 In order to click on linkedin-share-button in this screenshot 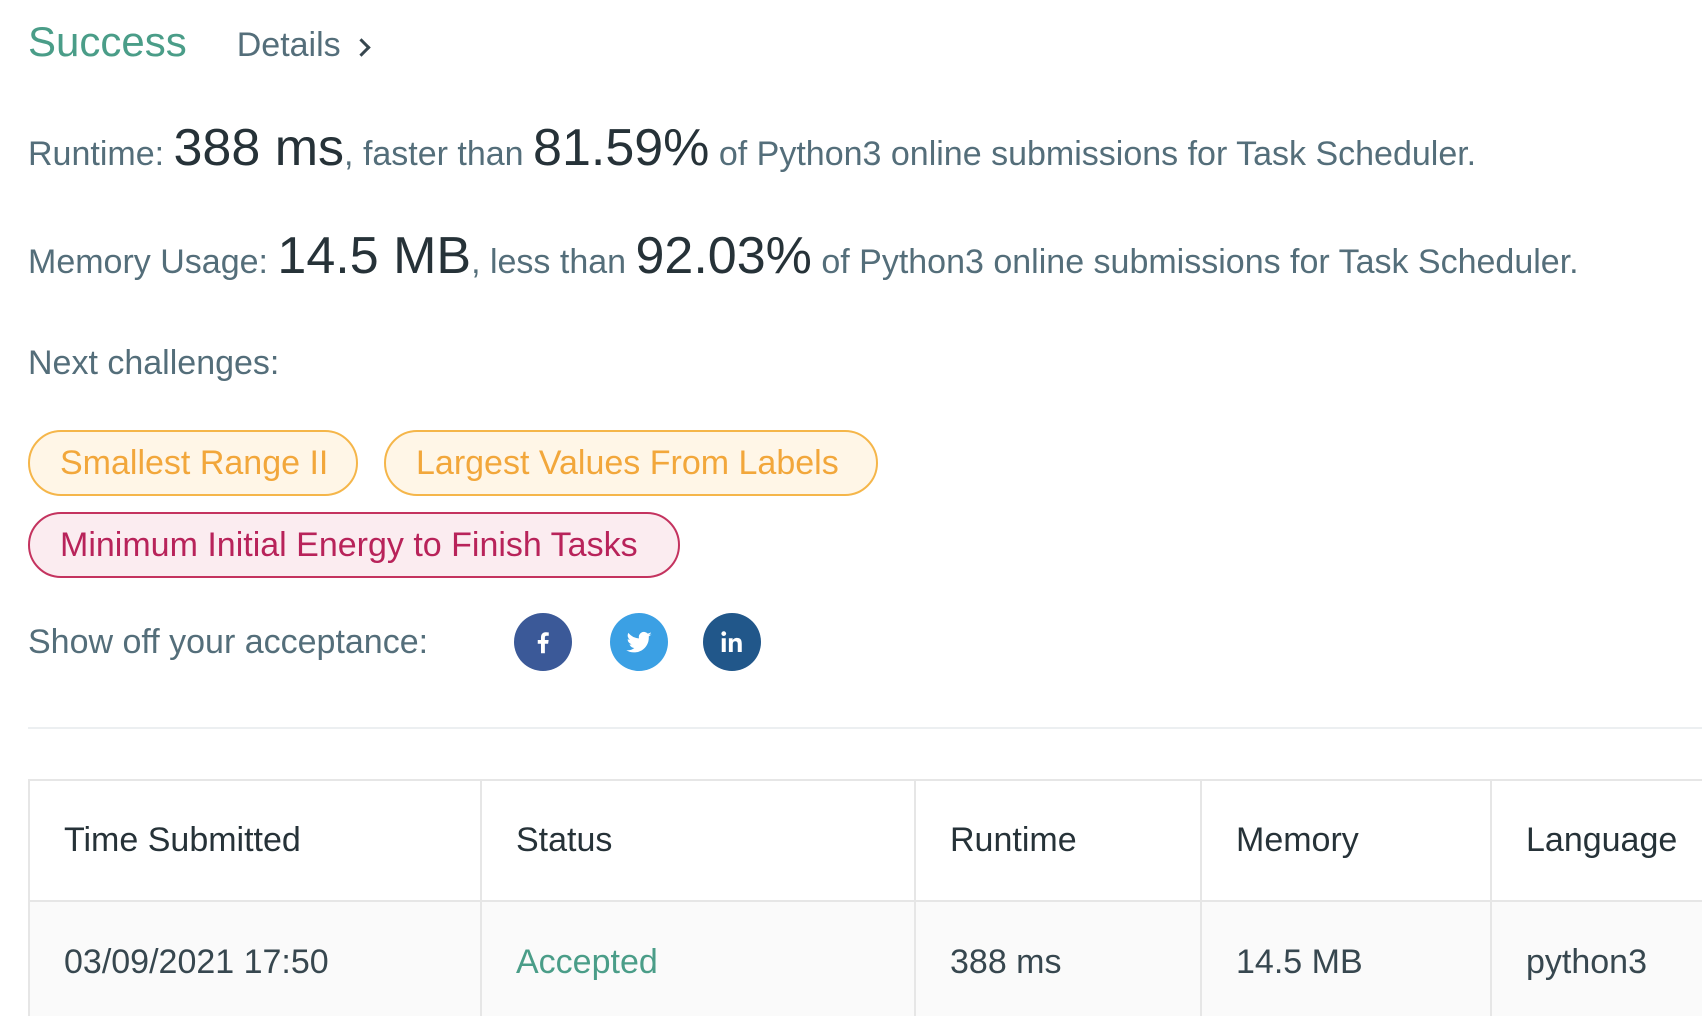, I will do `click(732, 642)`.